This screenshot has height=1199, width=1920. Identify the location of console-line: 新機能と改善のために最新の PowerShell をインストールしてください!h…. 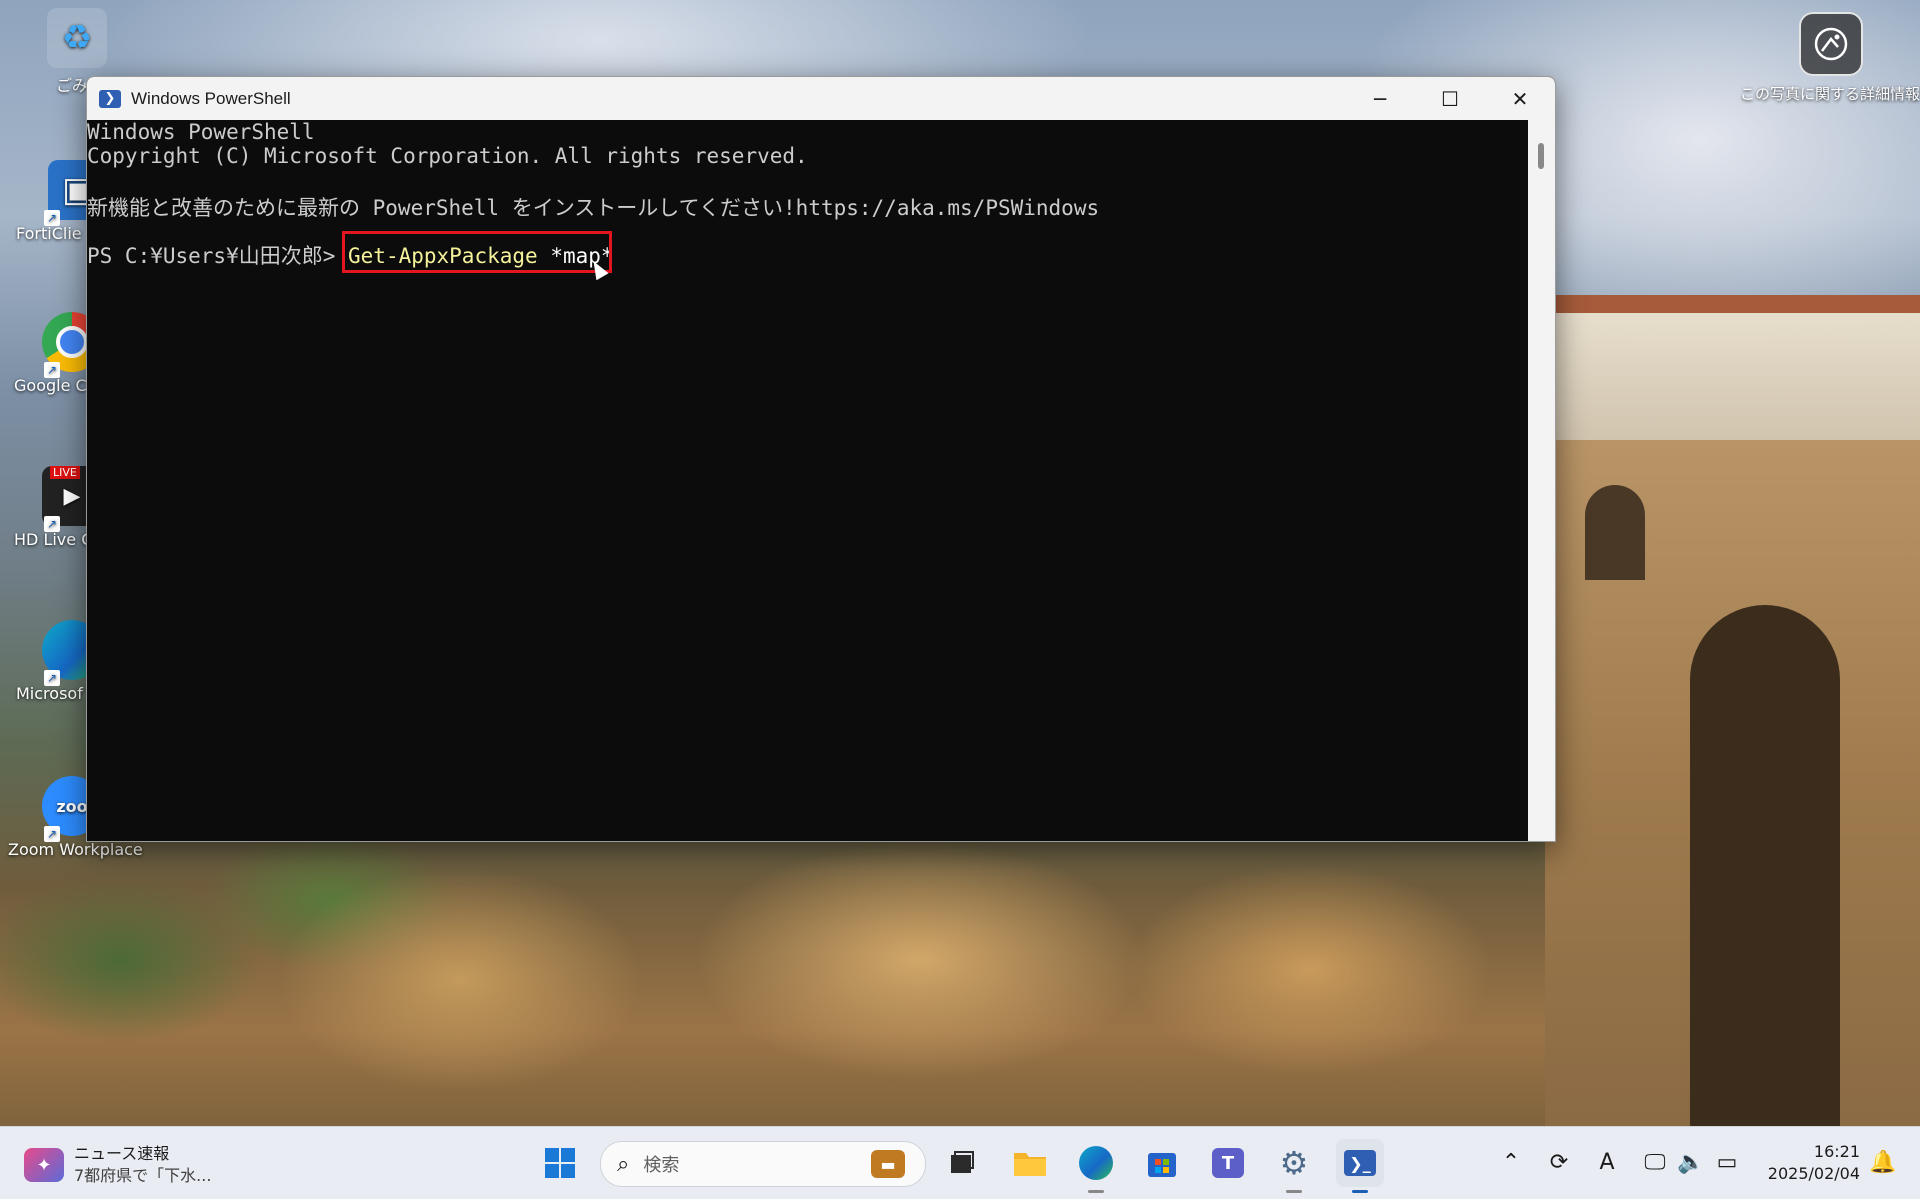
(593, 208).